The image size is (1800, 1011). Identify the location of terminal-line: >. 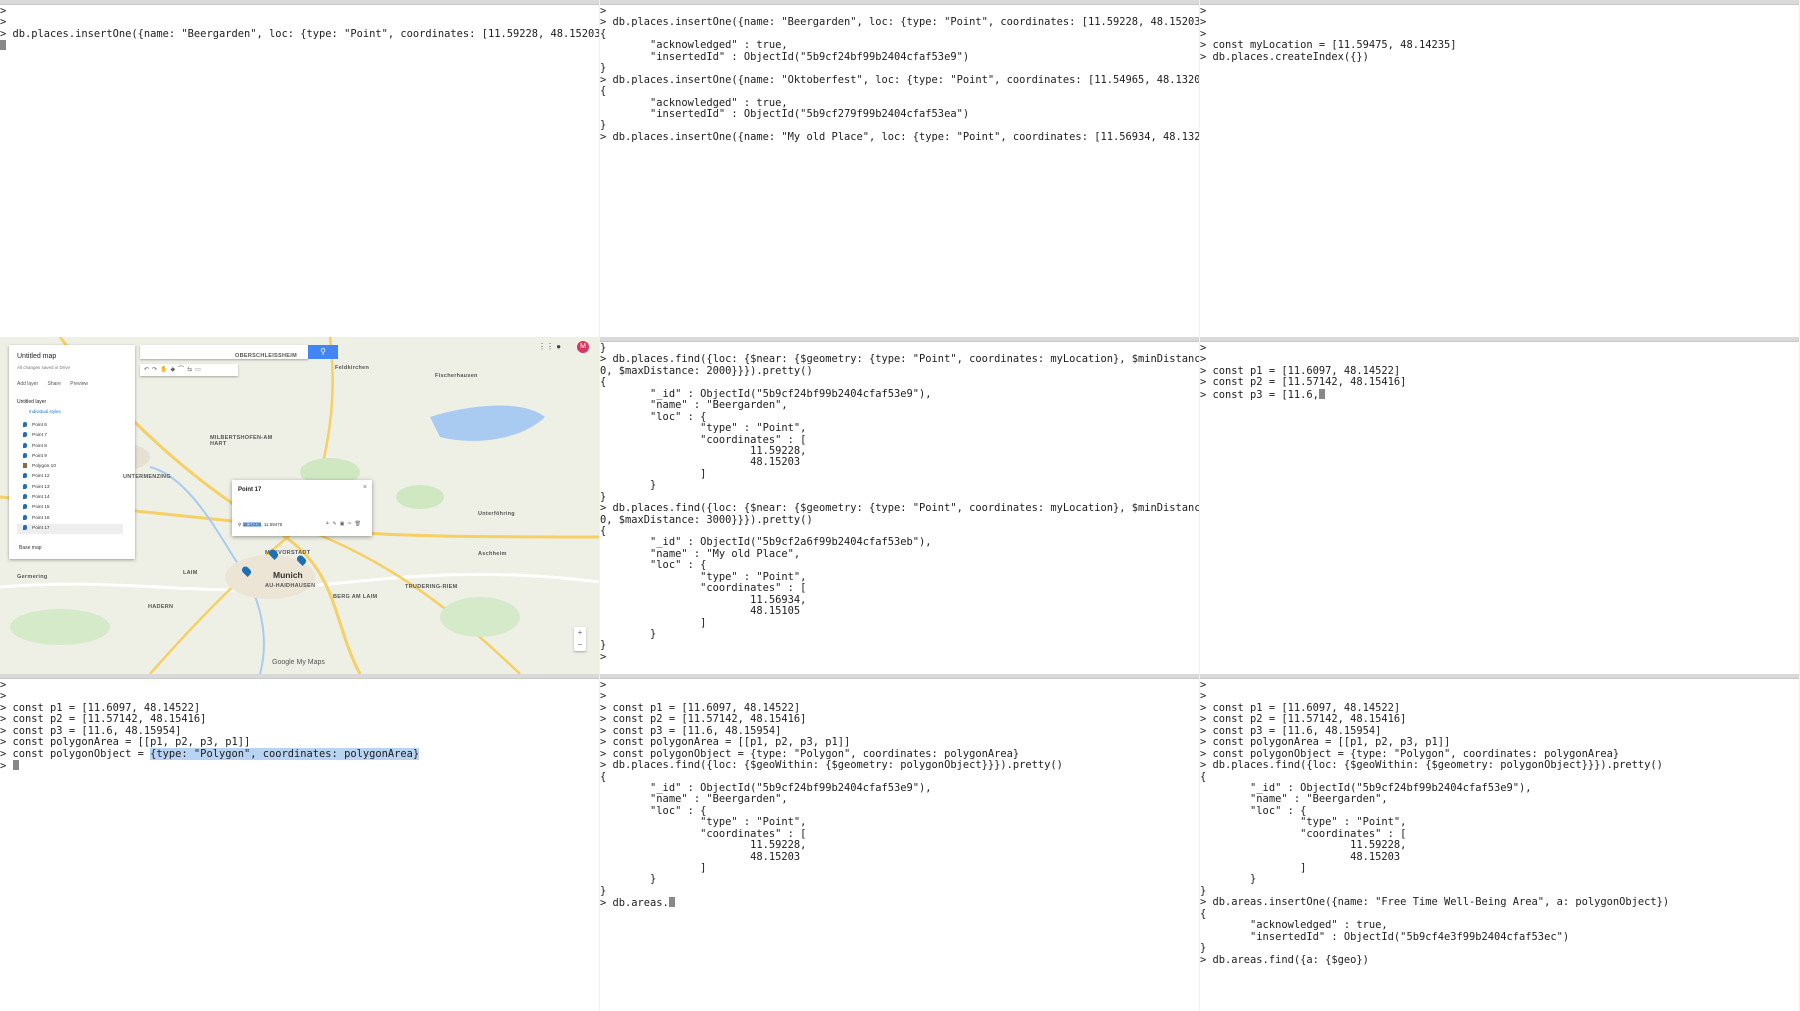
(3, 685).